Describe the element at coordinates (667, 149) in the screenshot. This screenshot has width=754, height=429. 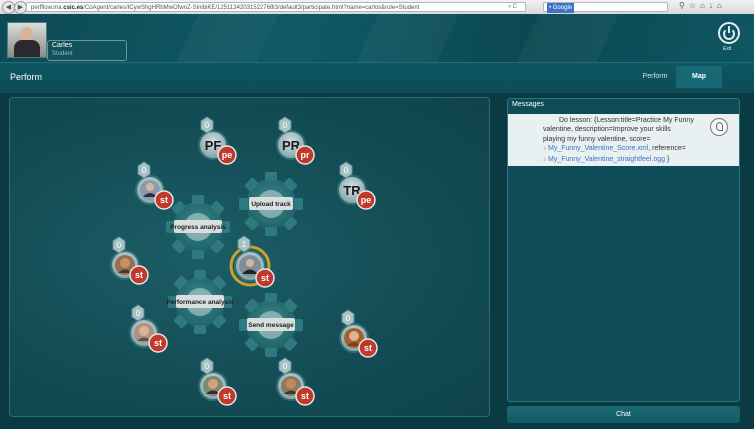
I see `message-line: , reference=` at that location.